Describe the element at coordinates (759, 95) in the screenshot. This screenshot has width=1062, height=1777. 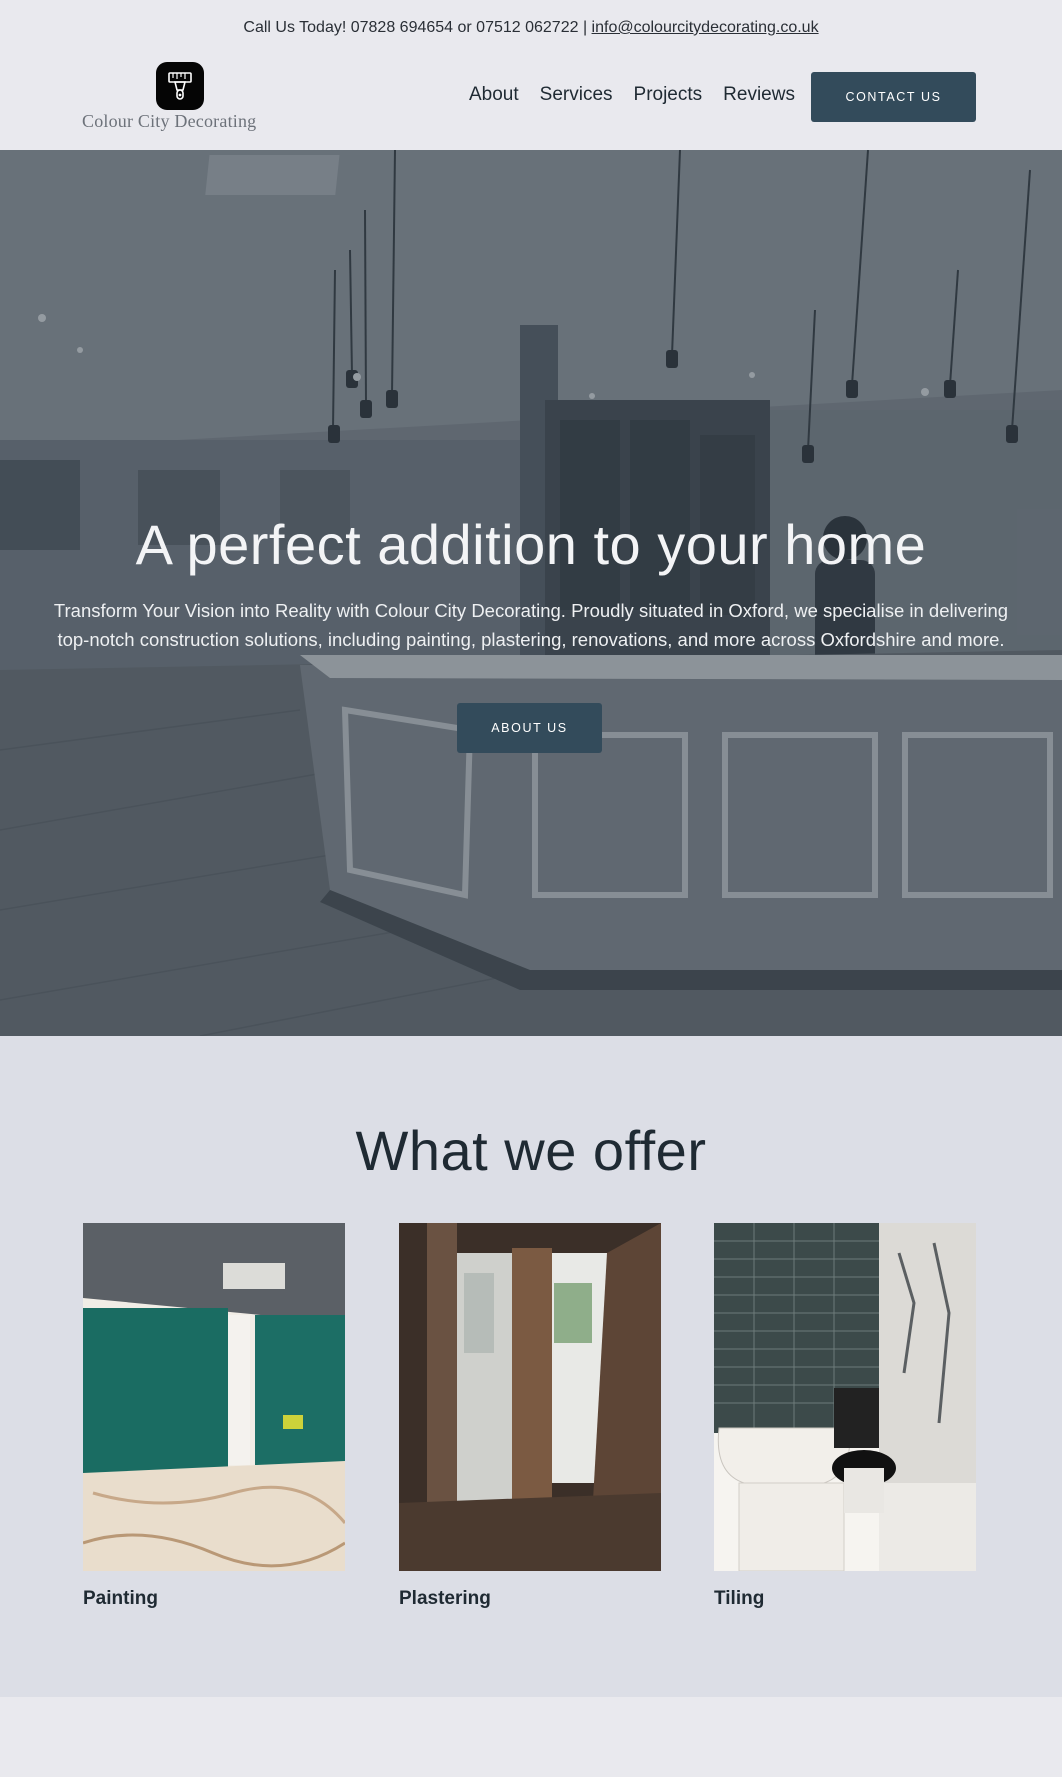
I see `nav-item-reviews: Reviews` at that location.